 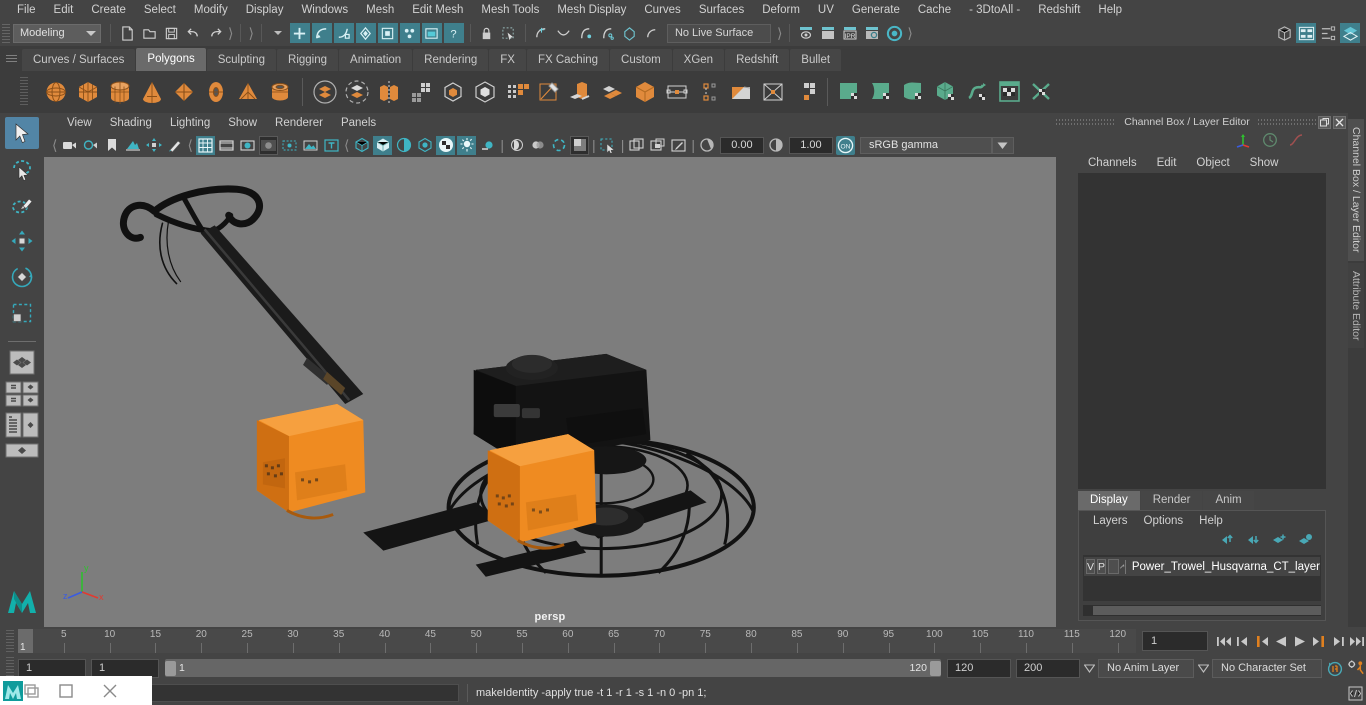 What do you see at coordinates (10, 641) in the screenshot?
I see `time-slider-grip` at bounding box center [10, 641].